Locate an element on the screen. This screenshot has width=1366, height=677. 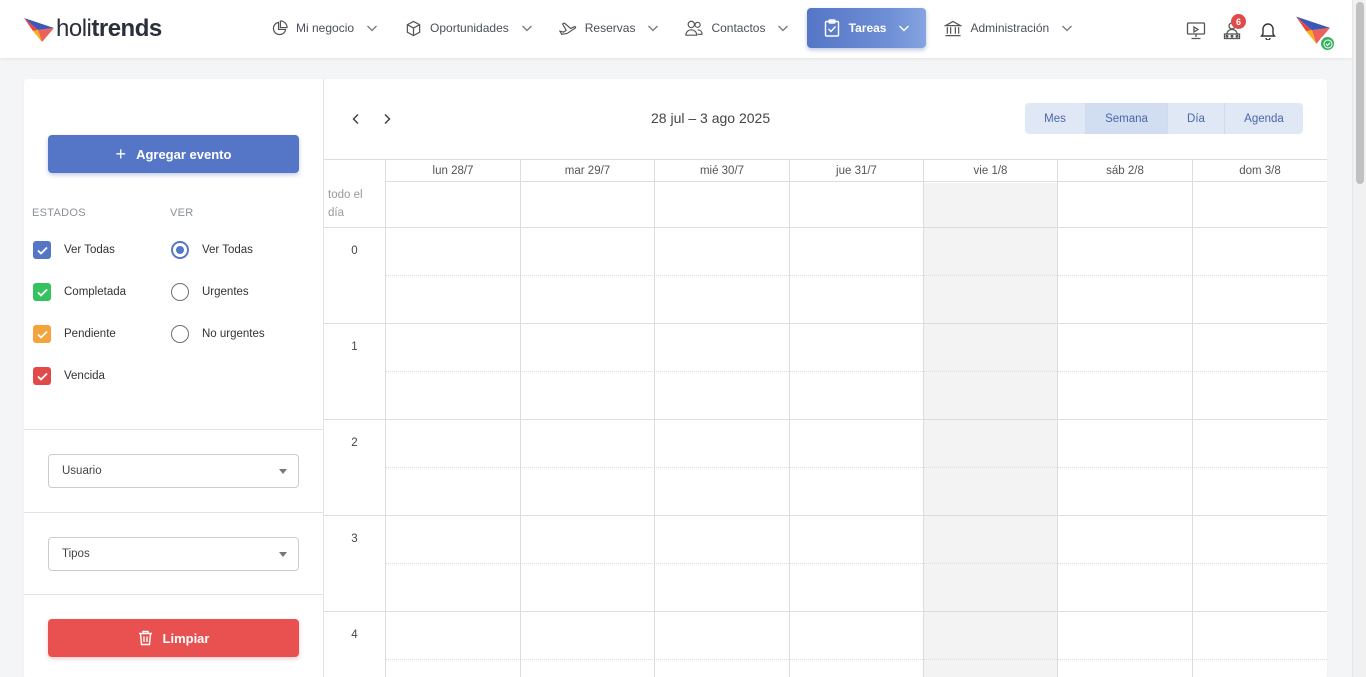
nav-item-tareas: Tareas is located at coordinates (867, 28).